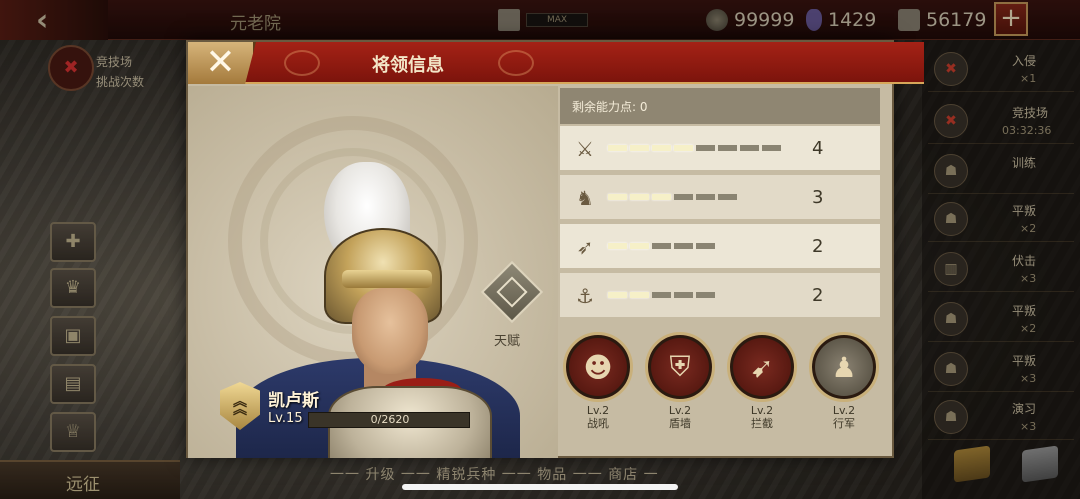 This screenshot has height=499, width=1080. What do you see at coordinates (507, 341) in the screenshot?
I see `talent-label: 天赋` at bounding box center [507, 341].